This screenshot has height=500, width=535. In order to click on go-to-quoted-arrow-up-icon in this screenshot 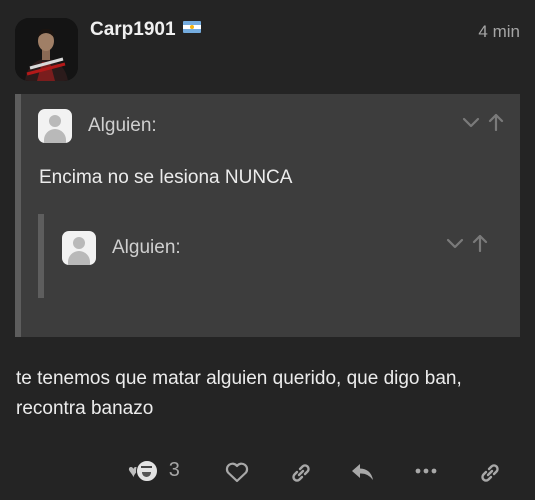, I will do `click(496, 122)`.